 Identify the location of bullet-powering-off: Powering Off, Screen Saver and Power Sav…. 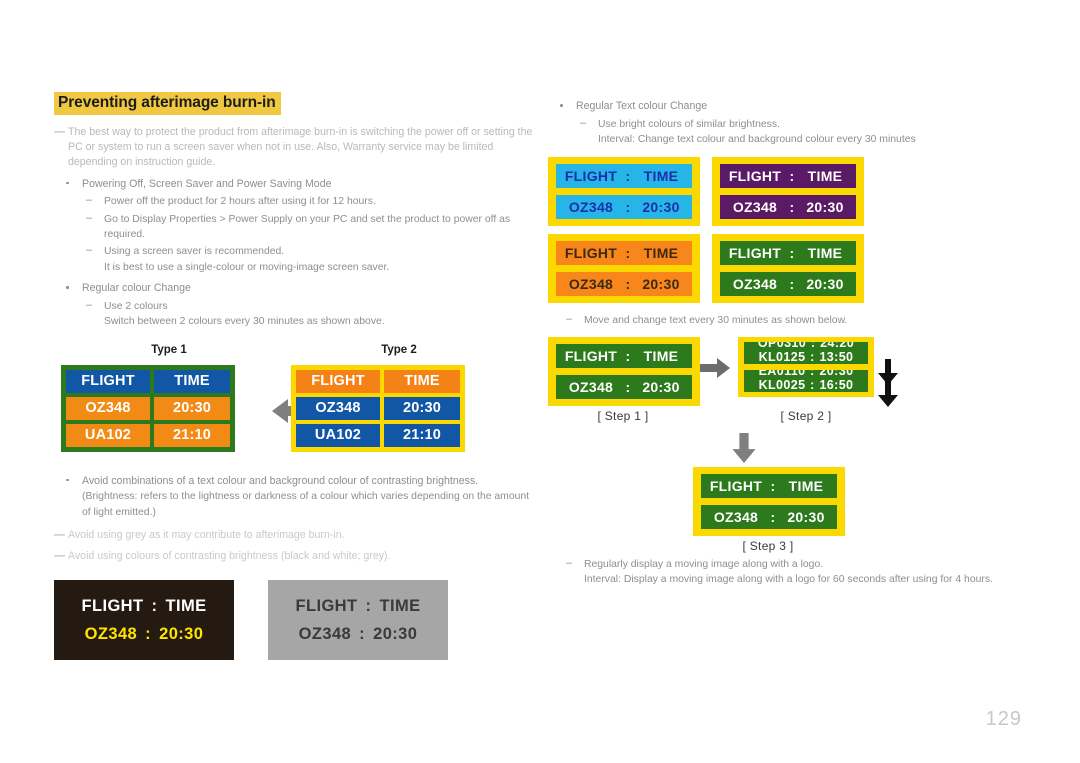
(294, 185).